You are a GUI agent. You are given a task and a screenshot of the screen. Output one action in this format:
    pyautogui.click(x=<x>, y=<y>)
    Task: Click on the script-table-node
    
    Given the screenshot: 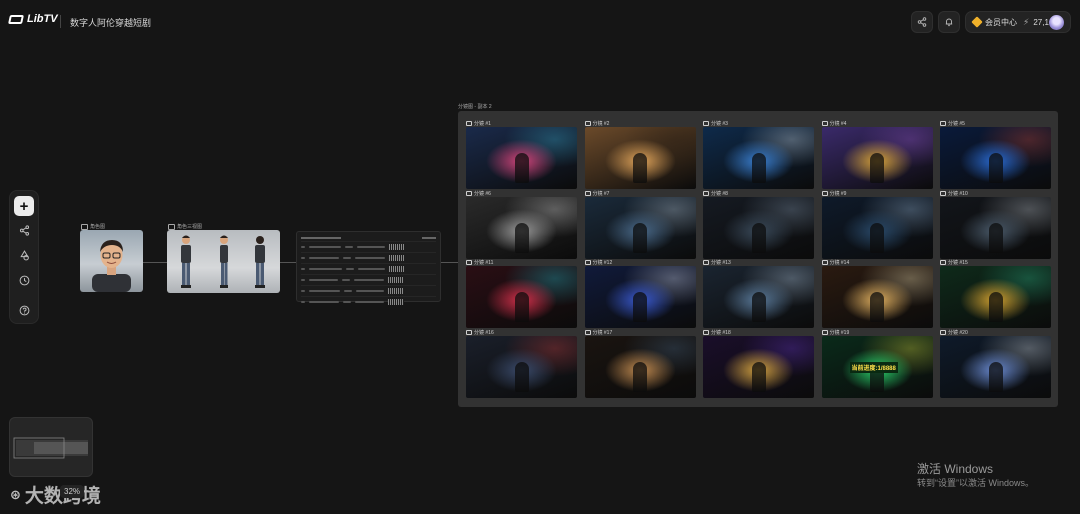 What is the action you would take?
    pyautogui.click(x=368, y=268)
    